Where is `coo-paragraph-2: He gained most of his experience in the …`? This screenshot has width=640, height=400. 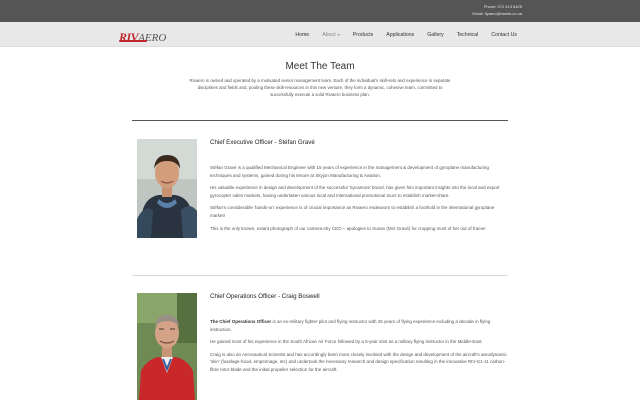 coo-paragraph-2: He gained most of his experience in the … is located at coordinates (346, 342).